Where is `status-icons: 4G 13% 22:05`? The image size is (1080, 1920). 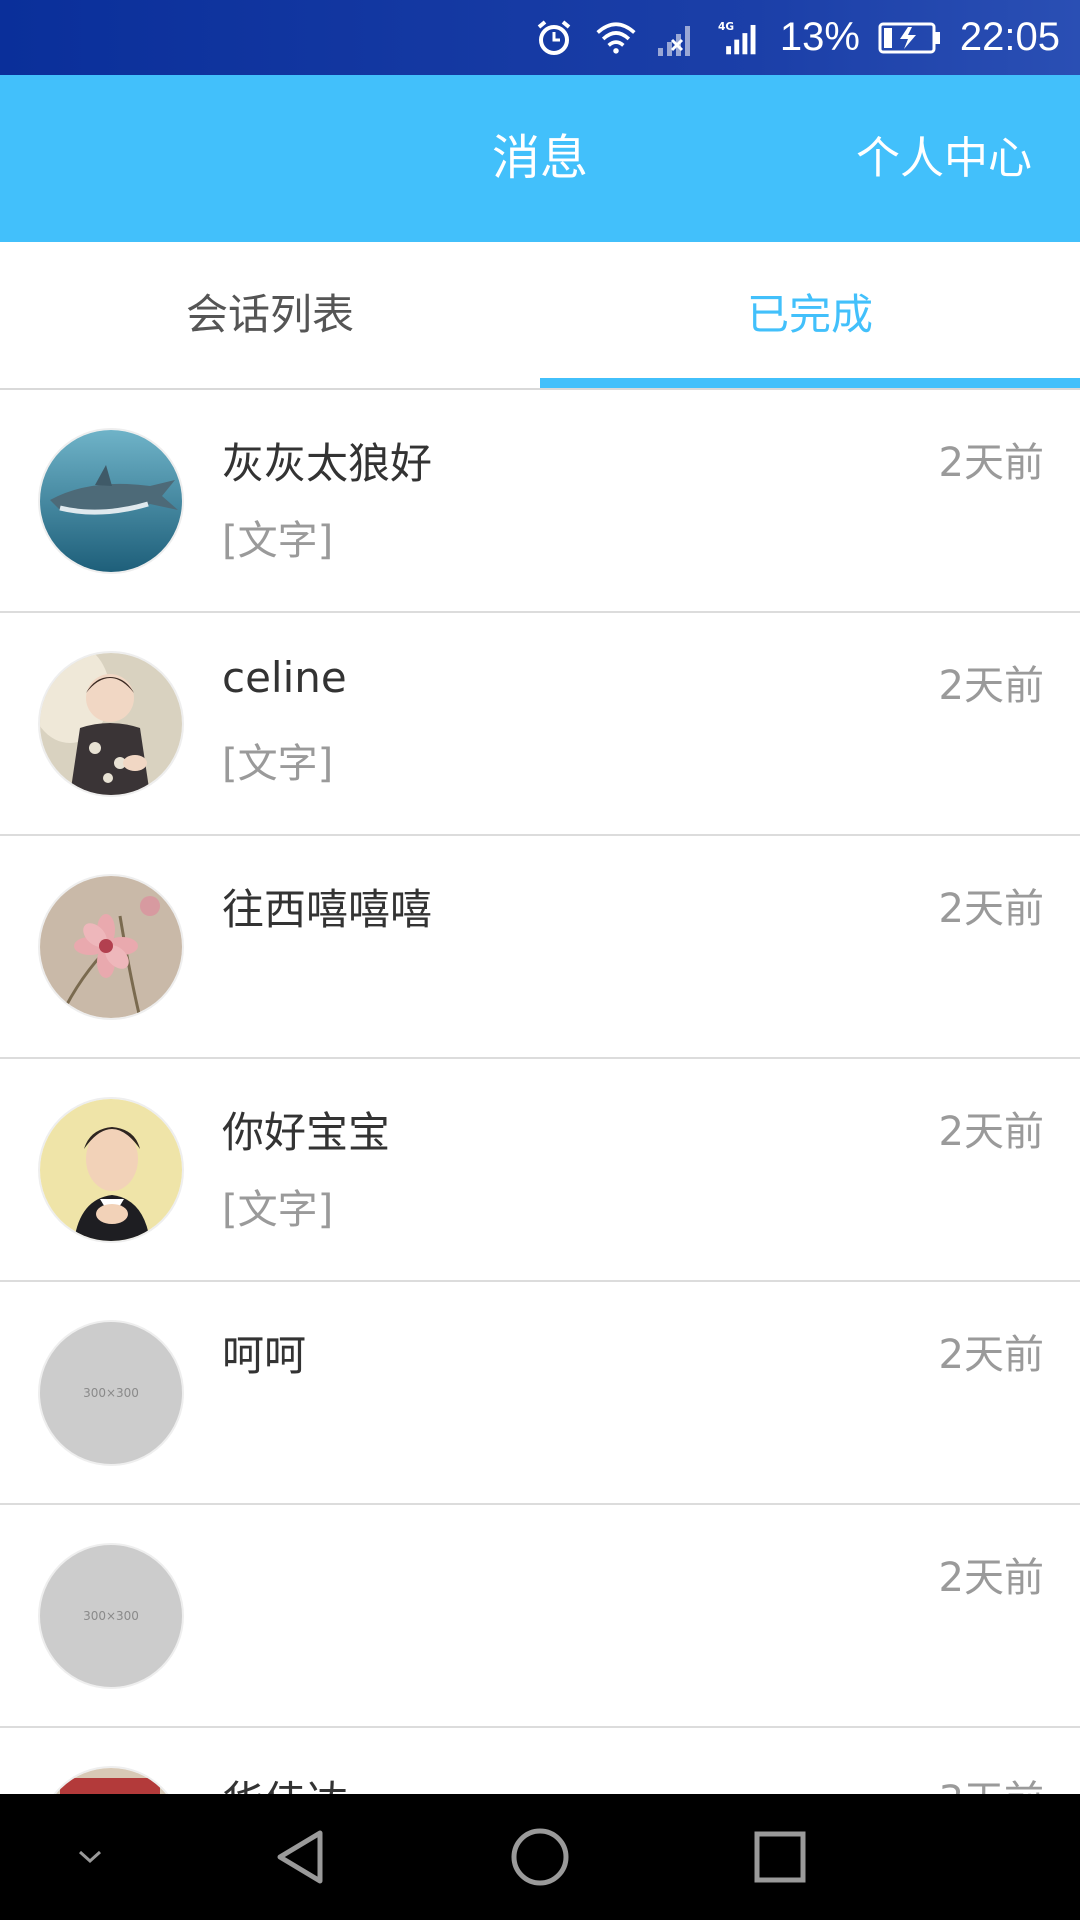 status-icons: 4G 13% 22:05 is located at coordinates (796, 37).